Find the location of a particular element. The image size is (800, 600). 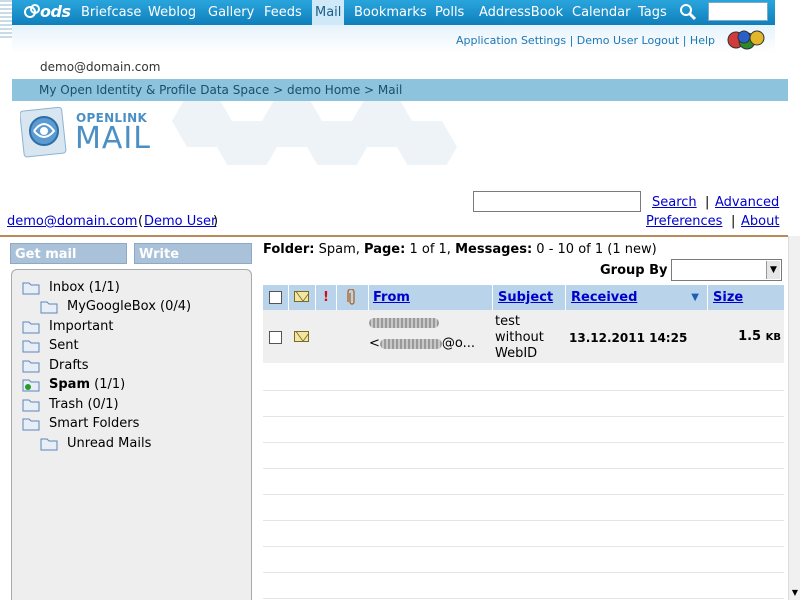

folder-label: Trash (0/1) is located at coordinates (84, 404).